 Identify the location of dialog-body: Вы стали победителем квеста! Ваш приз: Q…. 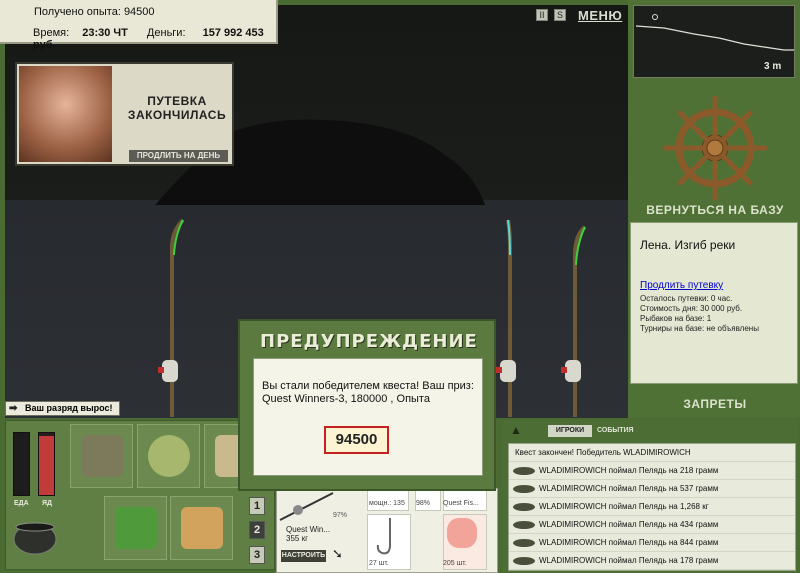
(368, 417).